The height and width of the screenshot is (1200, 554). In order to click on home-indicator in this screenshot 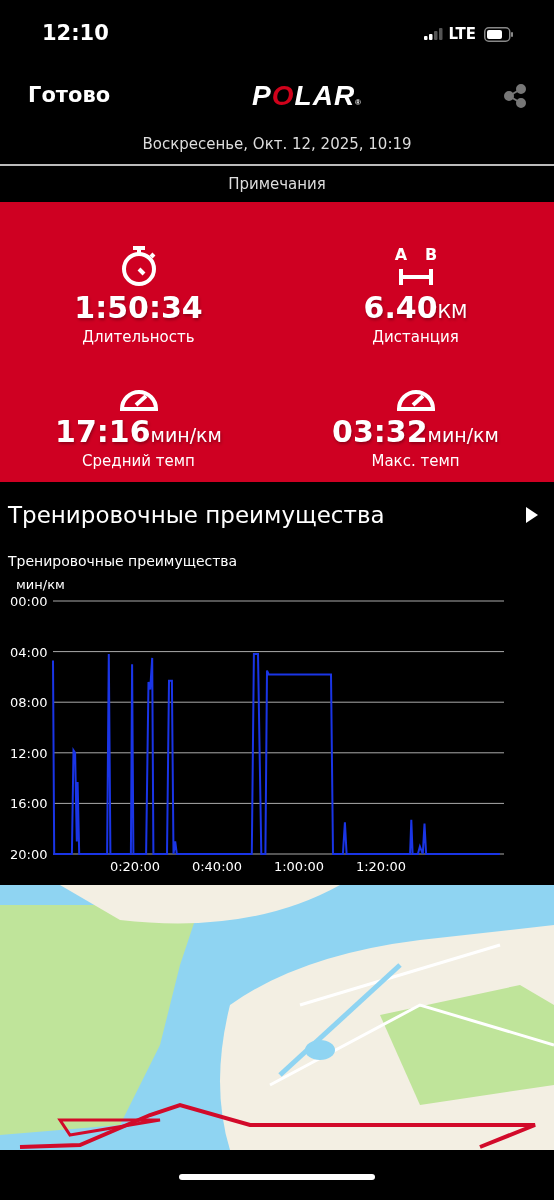, I will do `click(277, 1176)`.